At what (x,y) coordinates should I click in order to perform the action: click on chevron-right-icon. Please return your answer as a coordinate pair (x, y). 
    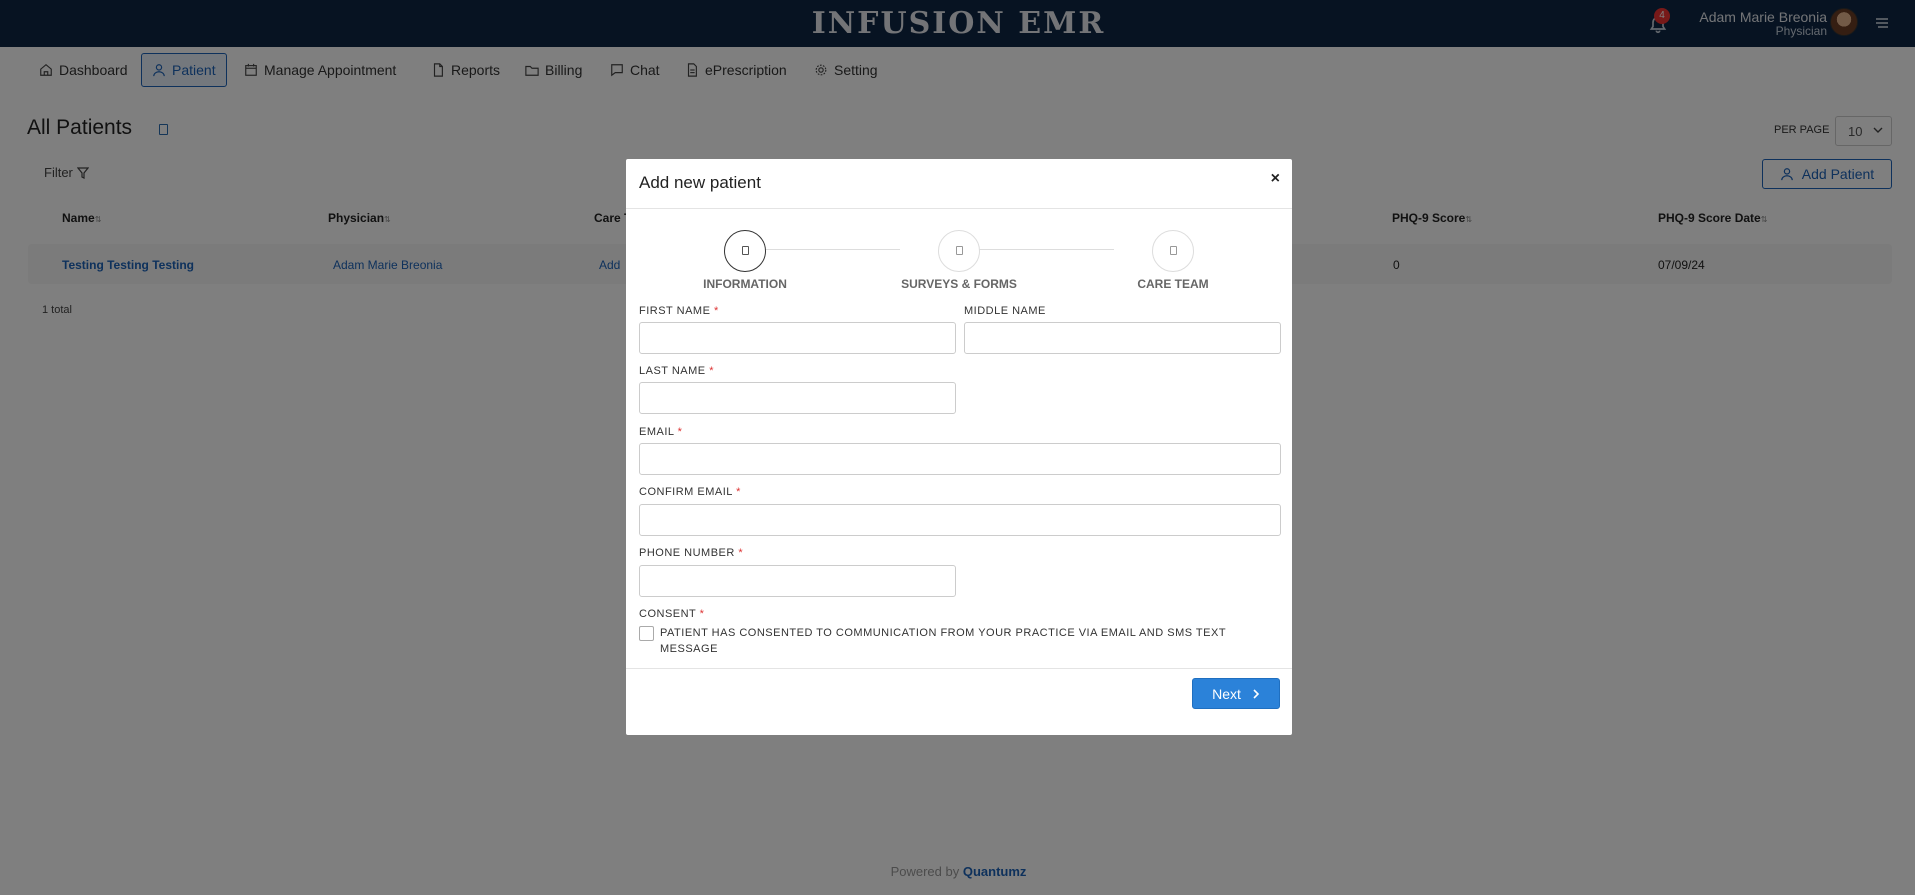
    Looking at the image, I should click on (1256, 693).